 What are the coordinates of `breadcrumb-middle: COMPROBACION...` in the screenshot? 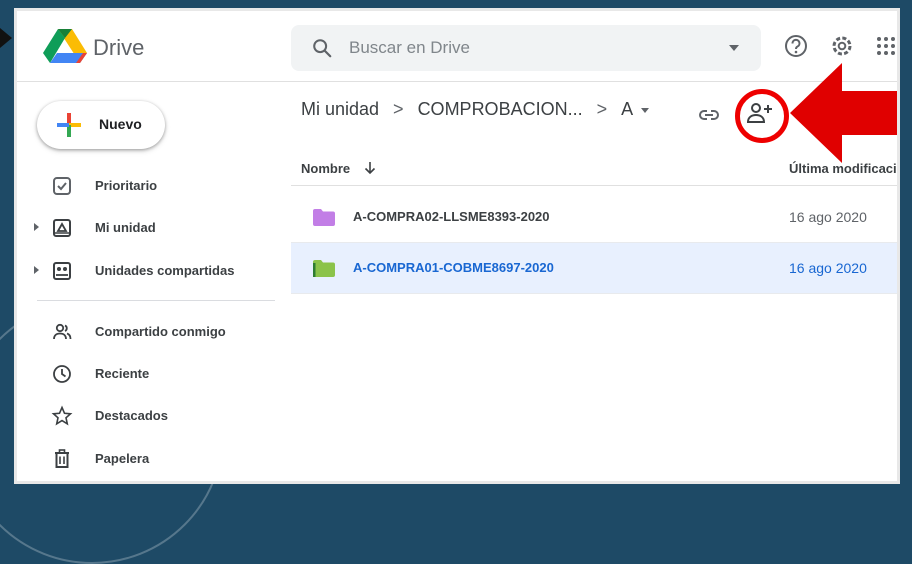 It's located at (500, 109).